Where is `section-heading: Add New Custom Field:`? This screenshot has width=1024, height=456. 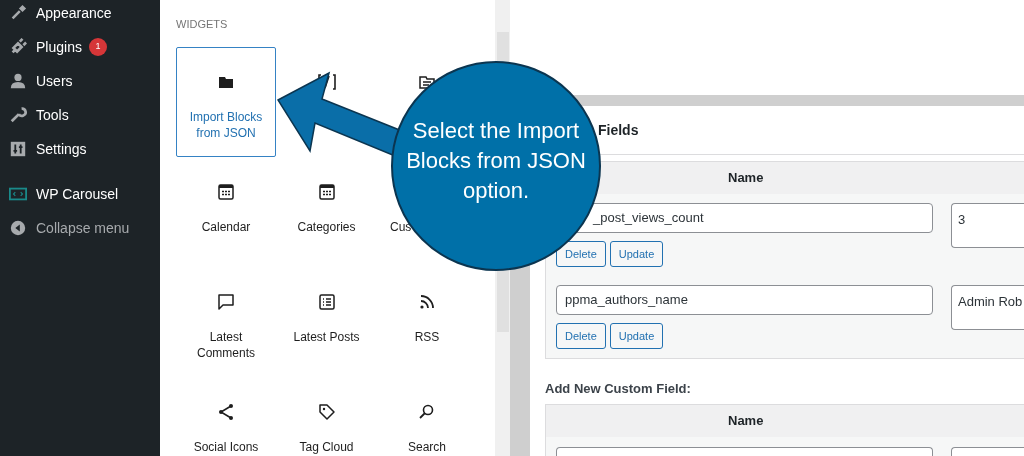
section-heading: Add New Custom Field: is located at coordinates (618, 388).